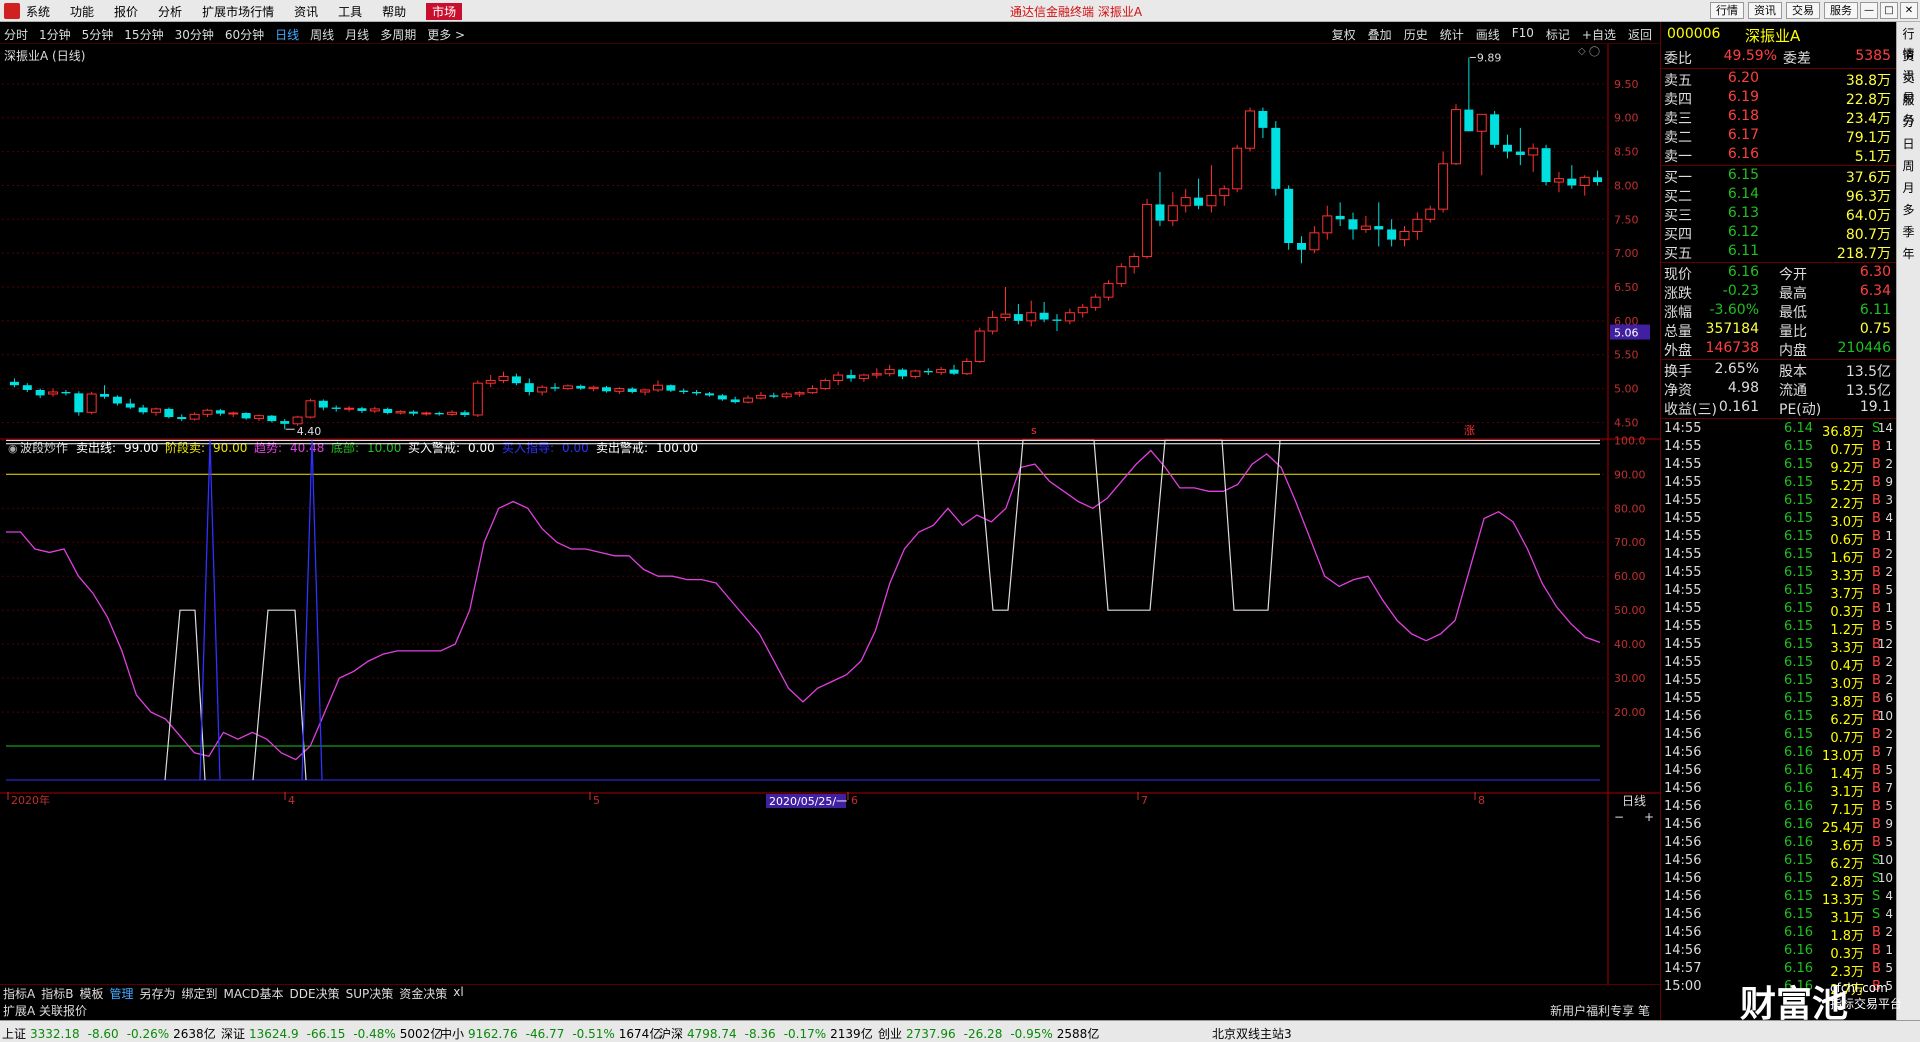  What do you see at coordinates (143, 34) in the screenshot?
I see `tab-period-3: 15分钟` at bounding box center [143, 34].